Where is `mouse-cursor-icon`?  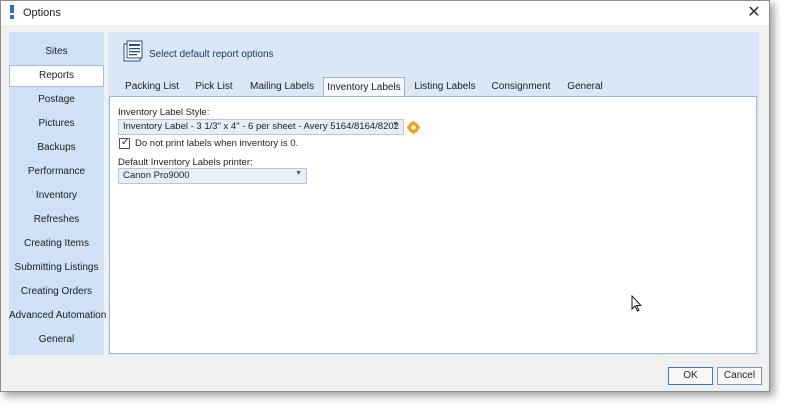 mouse-cursor-icon is located at coordinates (636, 303).